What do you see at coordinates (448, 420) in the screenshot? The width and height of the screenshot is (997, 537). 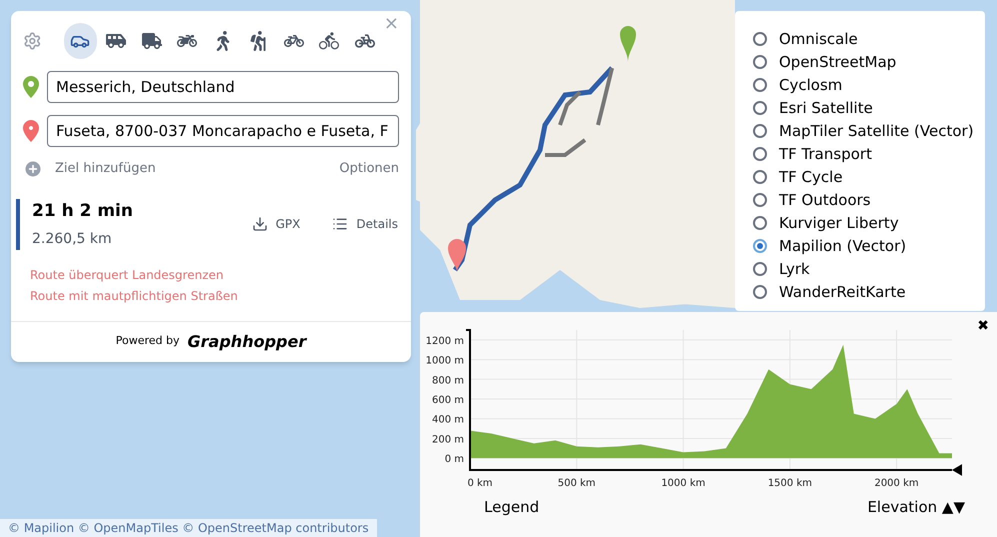 I see `y-tick-label: 400 m` at bounding box center [448, 420].